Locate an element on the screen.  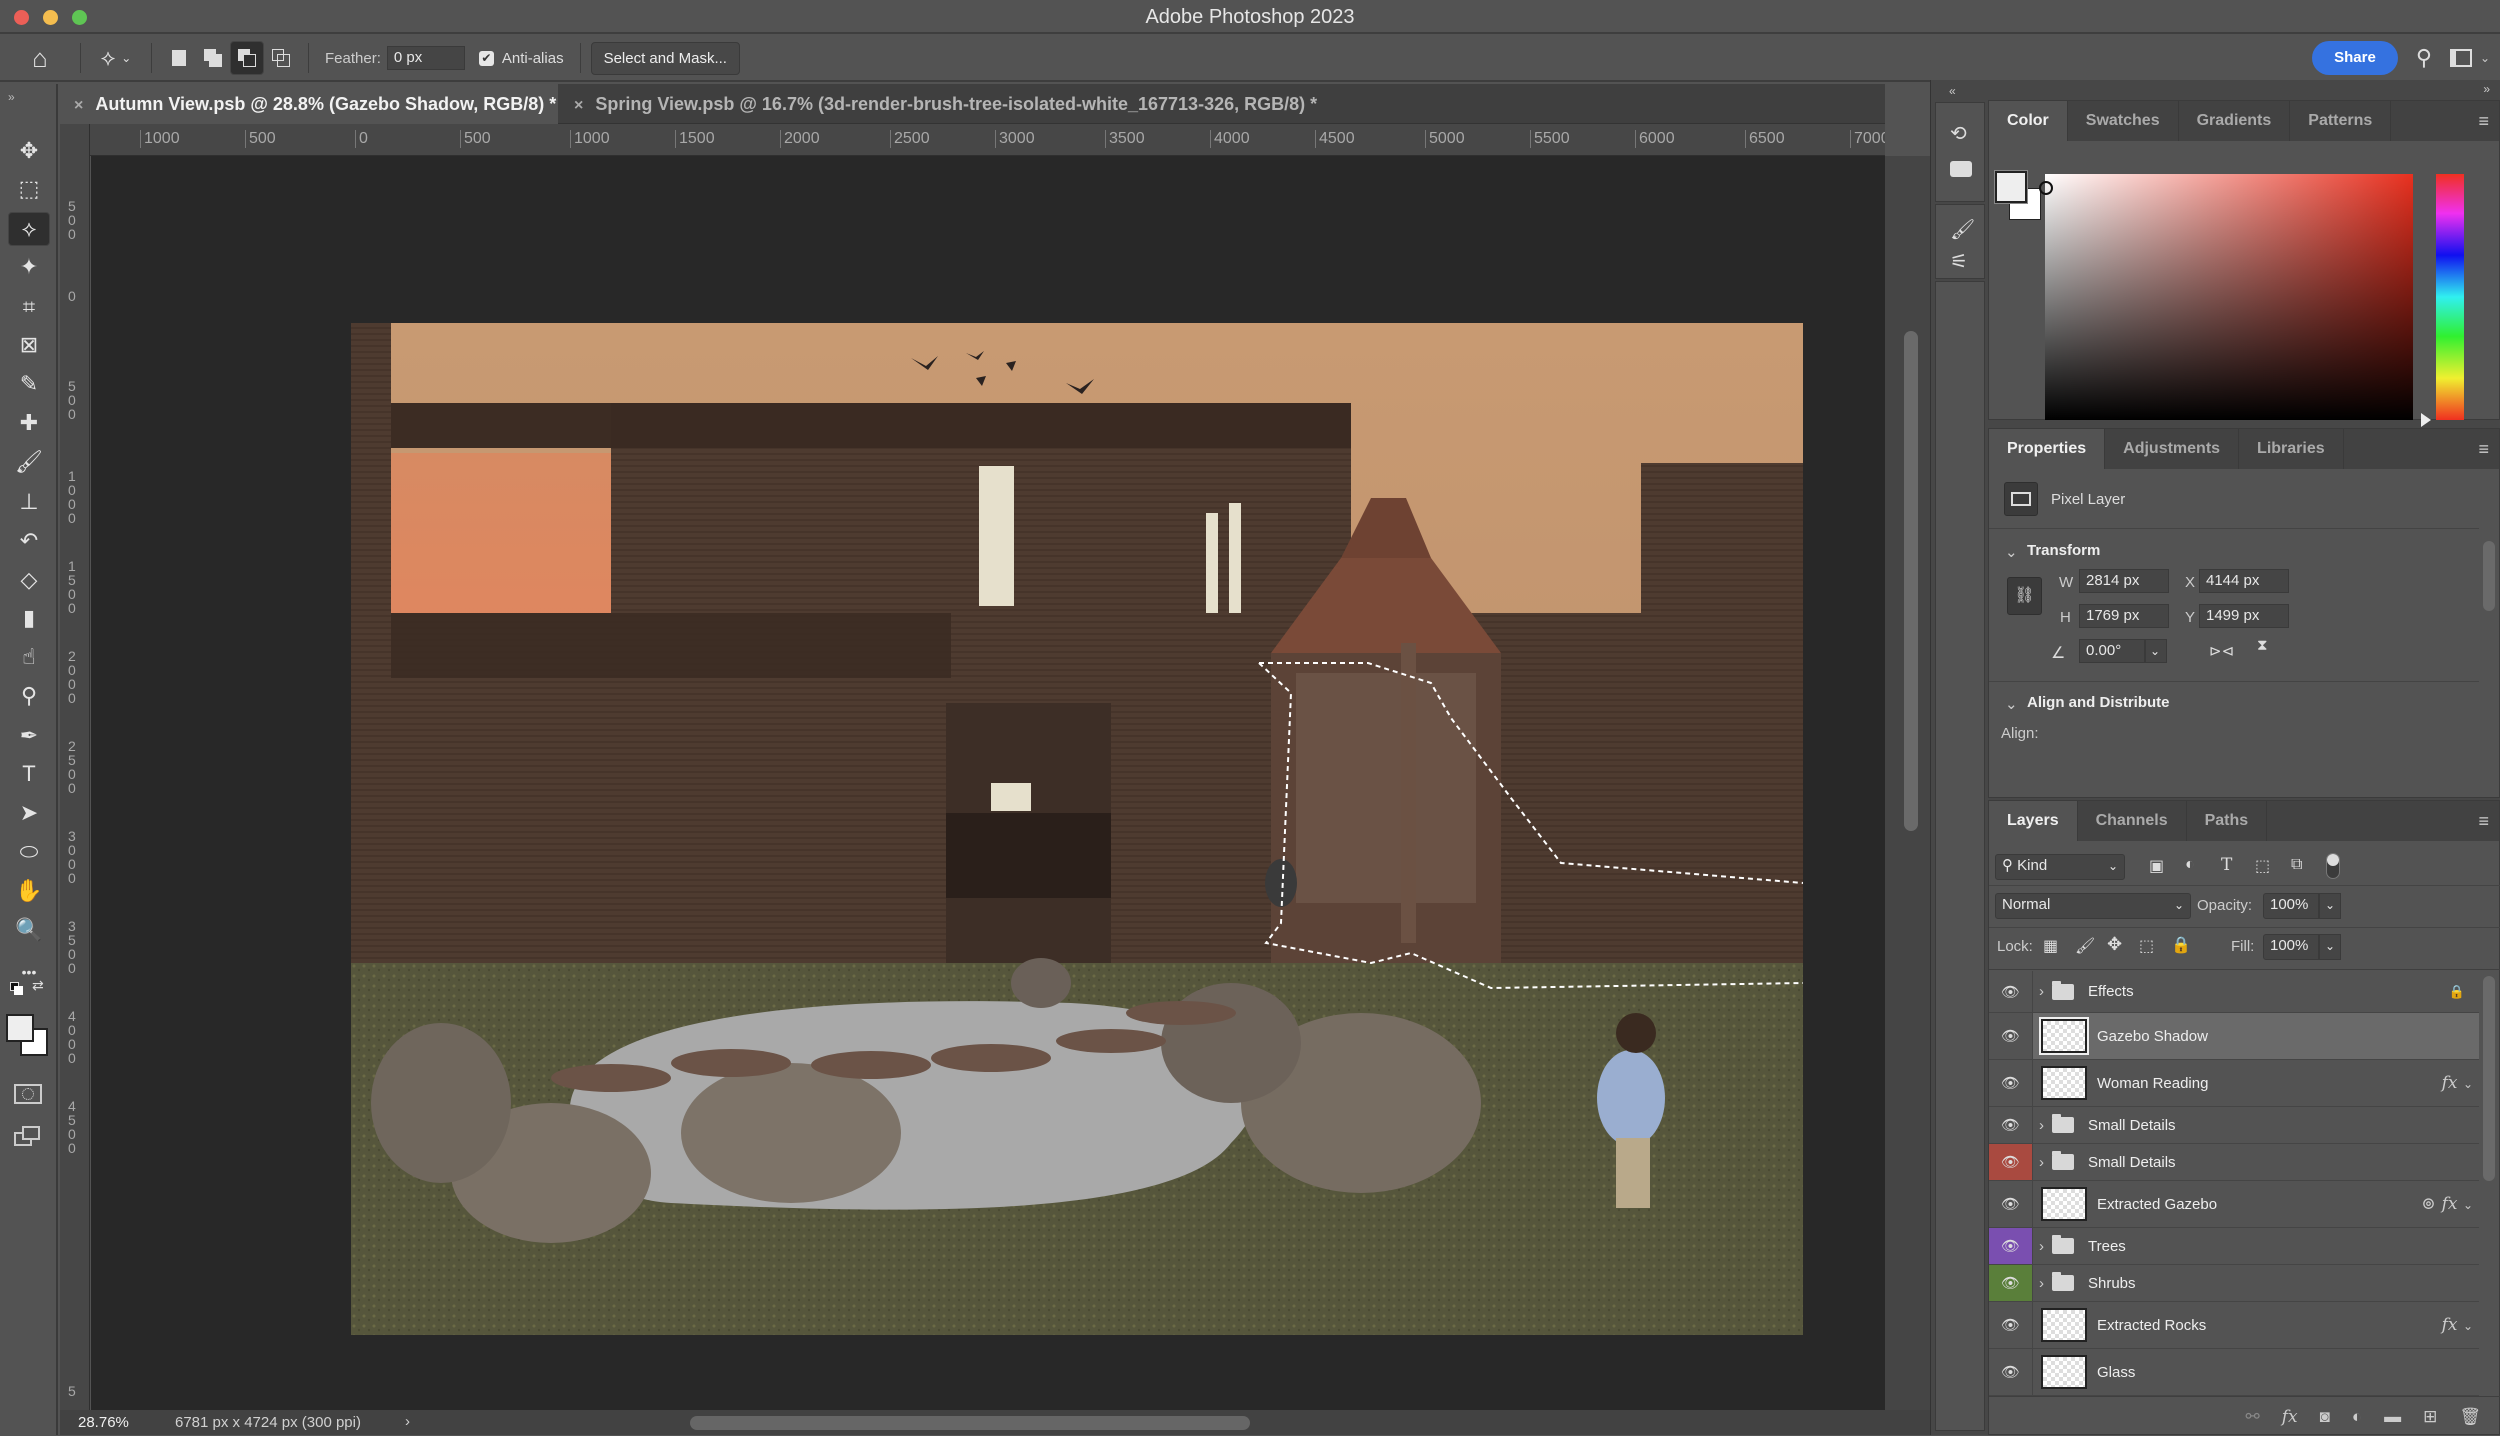
clone-stamp-tool: ⊥ is located at coordinates (29, 502).